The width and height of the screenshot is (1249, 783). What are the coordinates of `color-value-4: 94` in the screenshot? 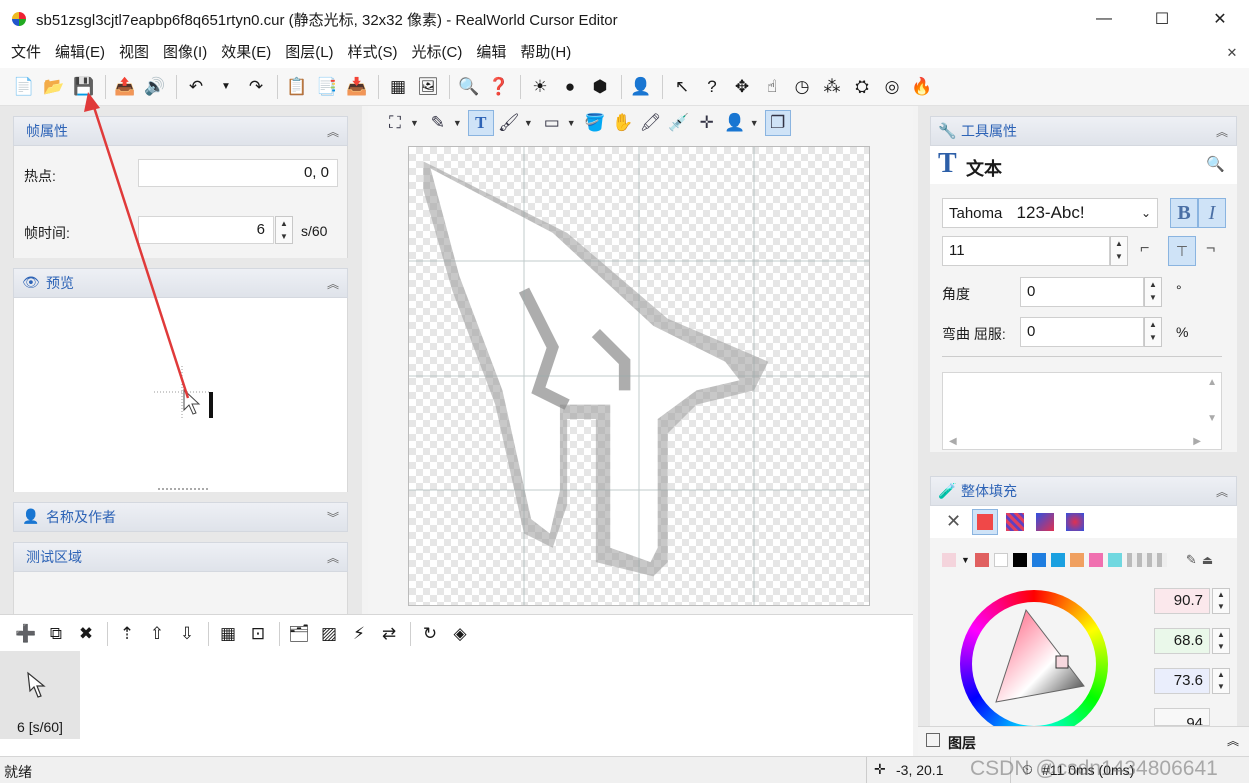 It's located at (1182, 717).